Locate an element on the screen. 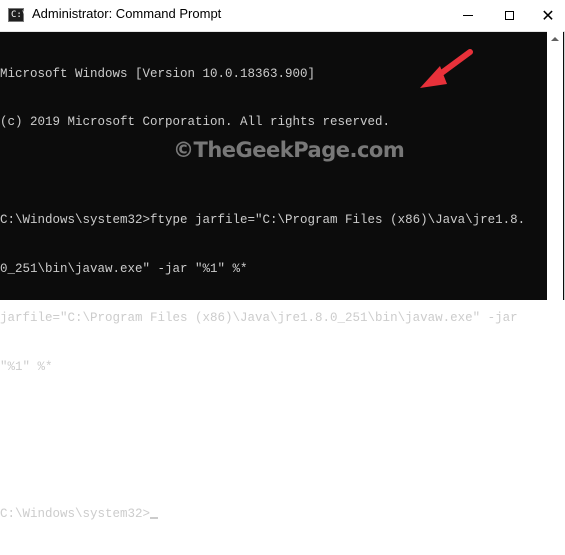 Image resolution: width=565 pixels, height=555 pixels. minimize-button is located at coordinates (468, 15).